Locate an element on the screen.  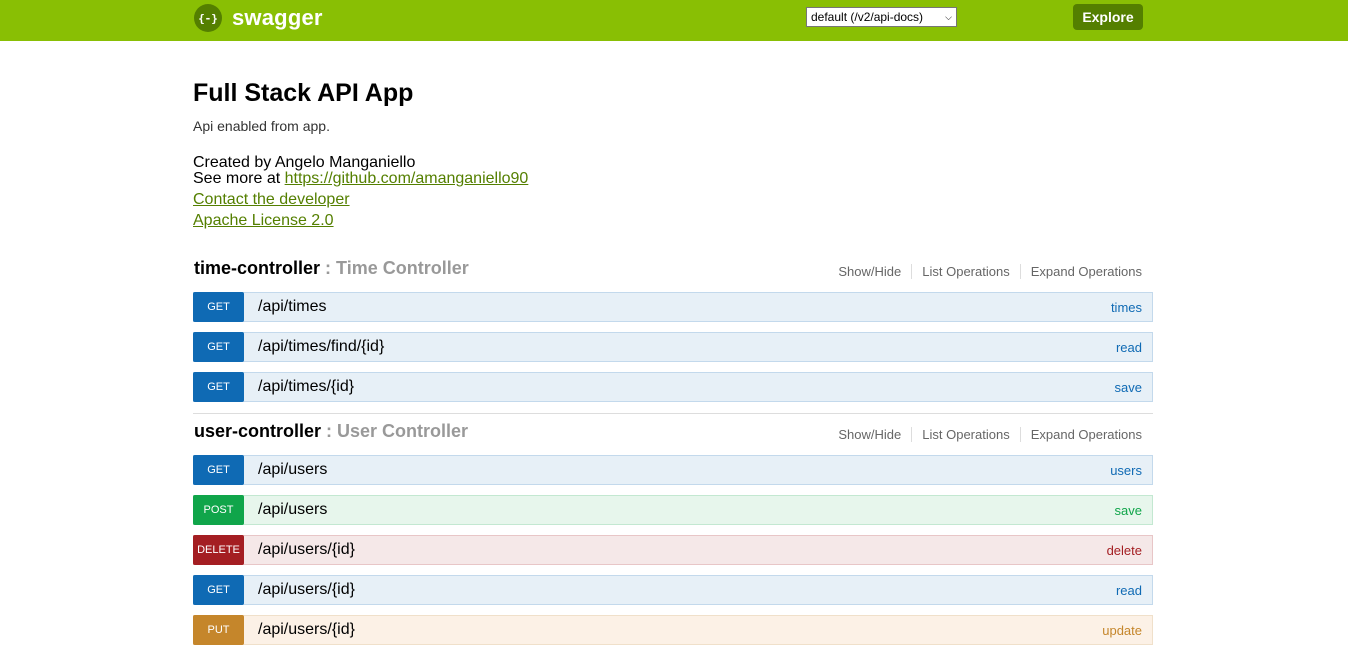
chevron-down-icon: ⌵ is located at coordinates (948, 16).